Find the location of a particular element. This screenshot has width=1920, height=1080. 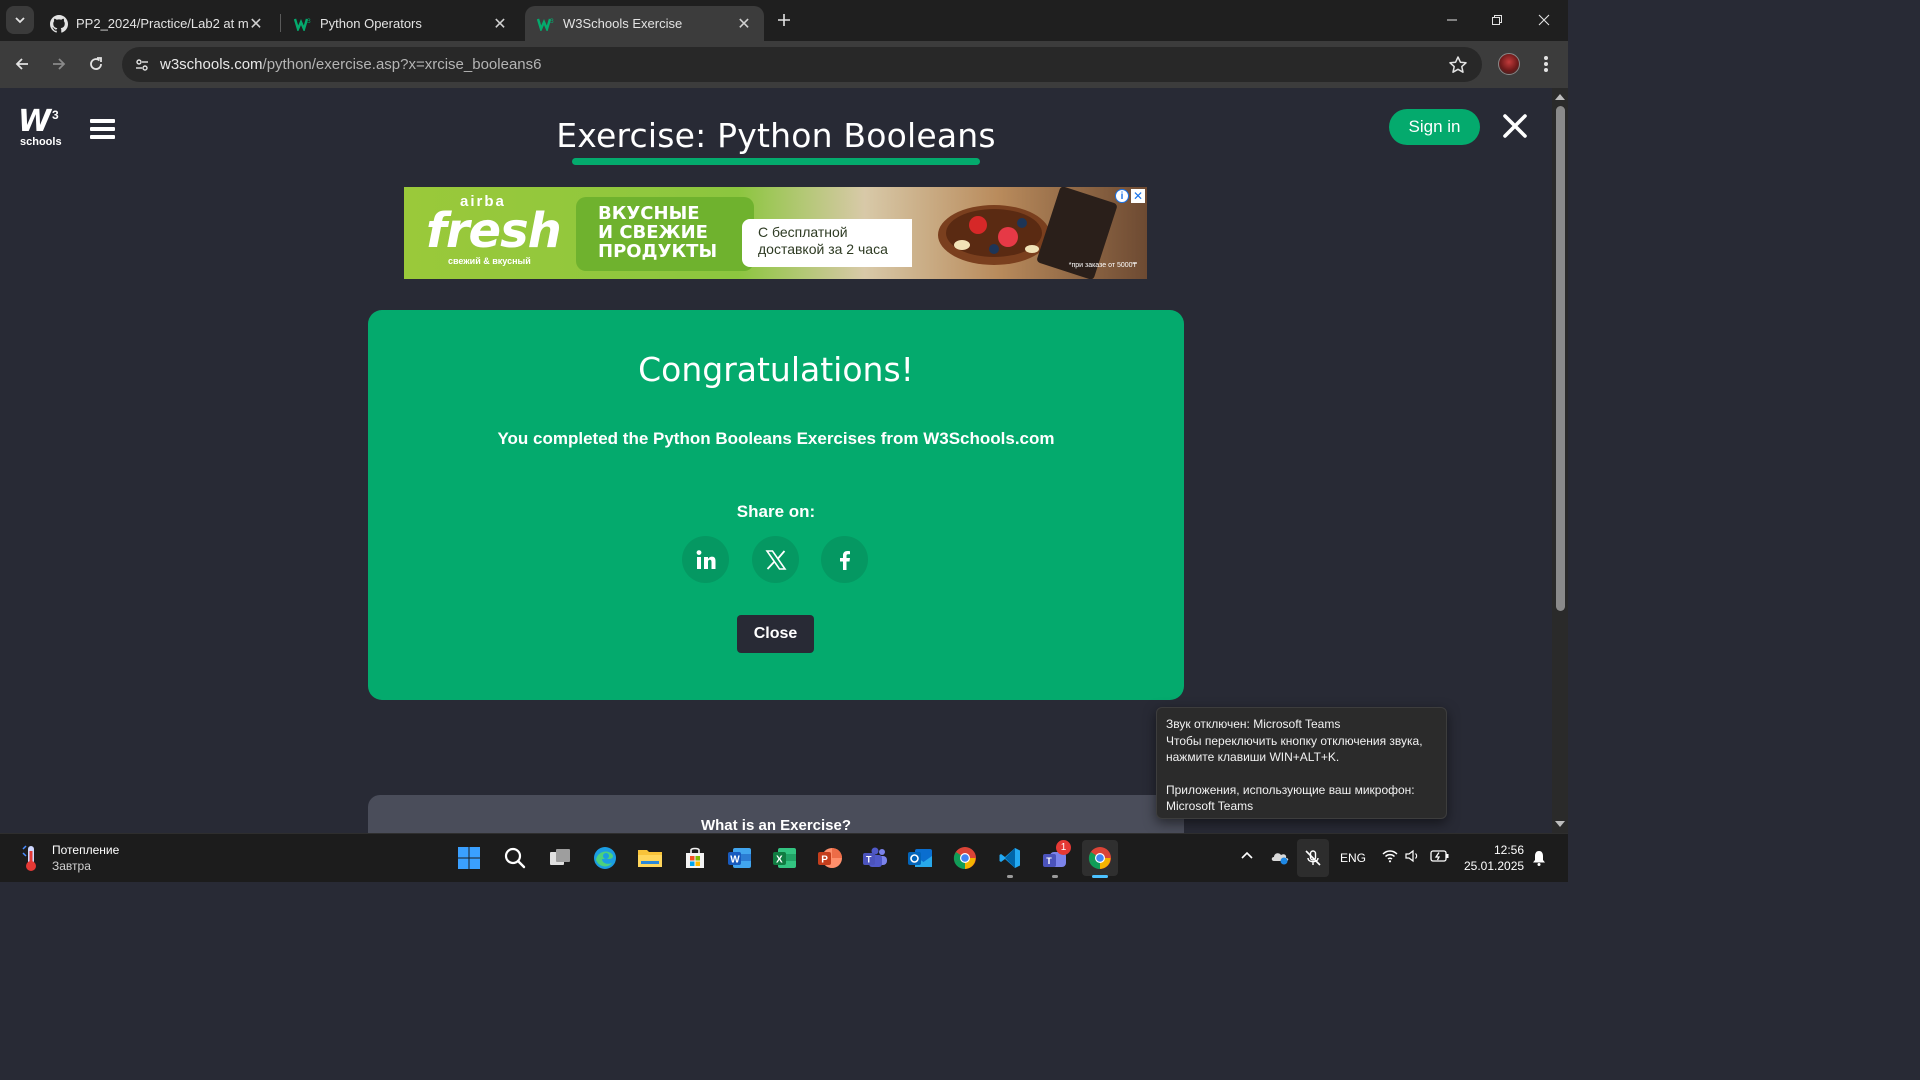

chrome-icon is located at coordinates (965, 858).